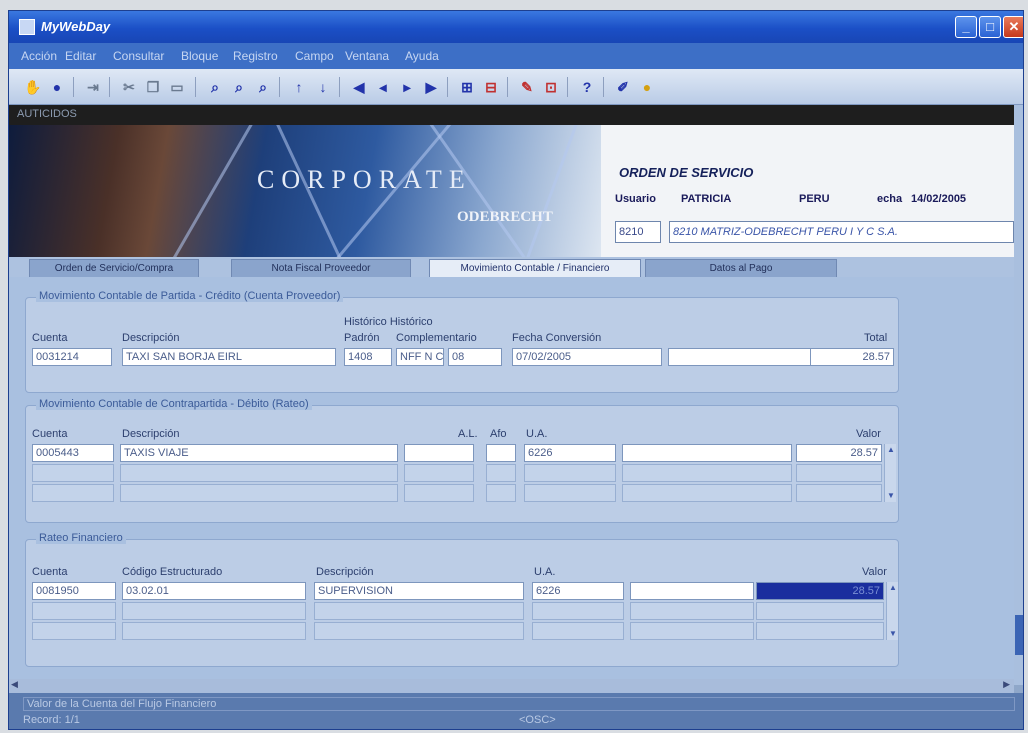  Describe the element at coordinates (578, 591) in the screenshot. I see `financial-ua-field: 6226` at that location.